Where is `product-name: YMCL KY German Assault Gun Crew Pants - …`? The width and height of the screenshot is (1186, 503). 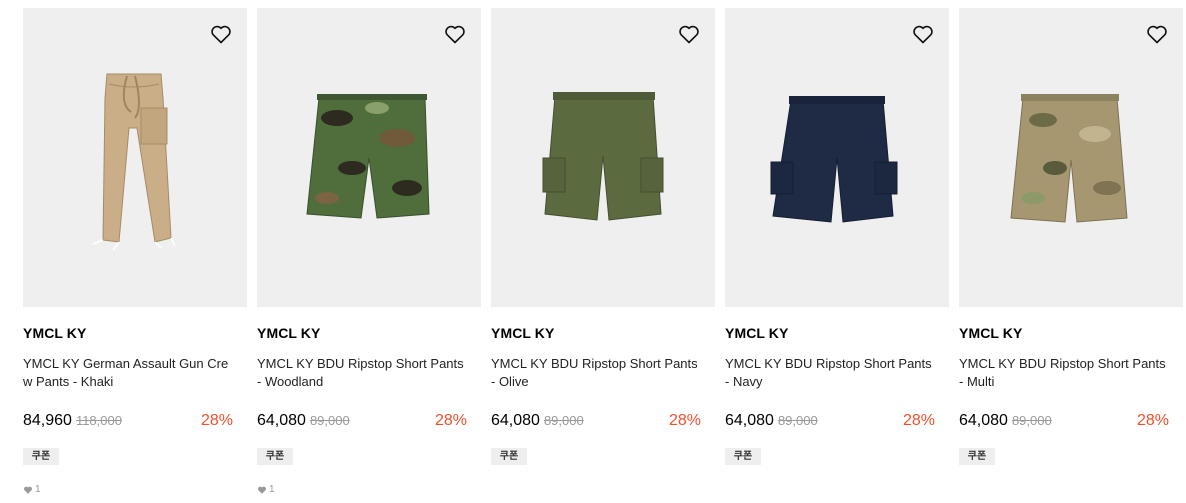 product-name: YMCL KY German Assault Gun Crew Pants - … is located at coordinates (128, 373).